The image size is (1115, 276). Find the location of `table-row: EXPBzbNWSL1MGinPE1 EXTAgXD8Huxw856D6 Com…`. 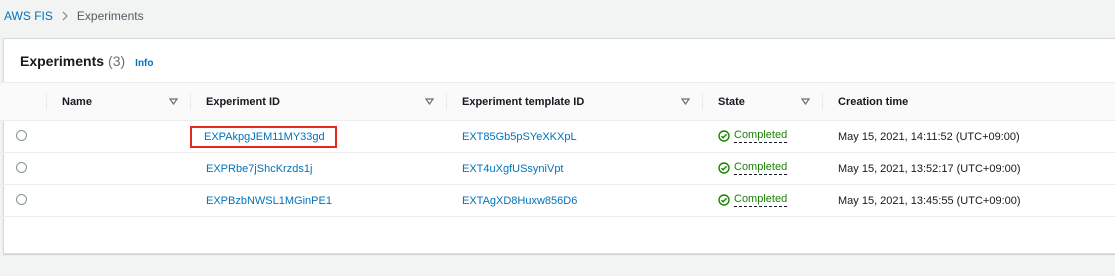

table-row: EXPBzbNWSL1MGinPE1 EXTAgXD8Huxw856D6 Com… is located at coordinates (557, 200).